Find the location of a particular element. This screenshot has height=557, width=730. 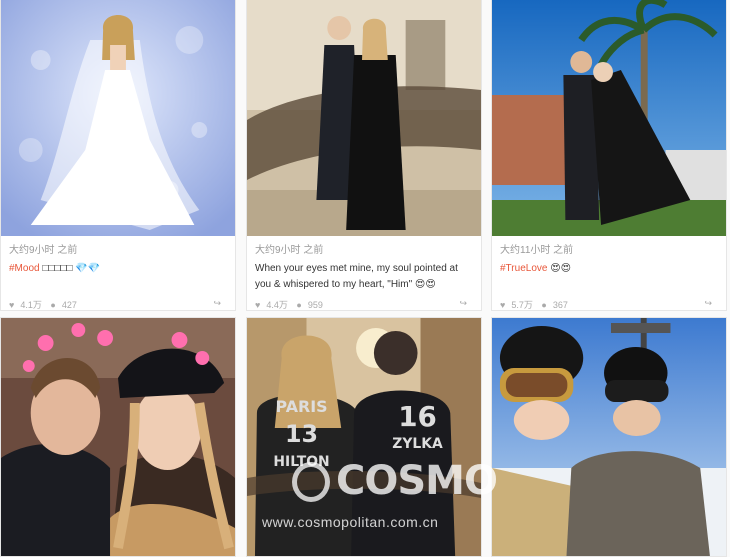

hashtag-link: #Mood is located at coordinates (24, 268).